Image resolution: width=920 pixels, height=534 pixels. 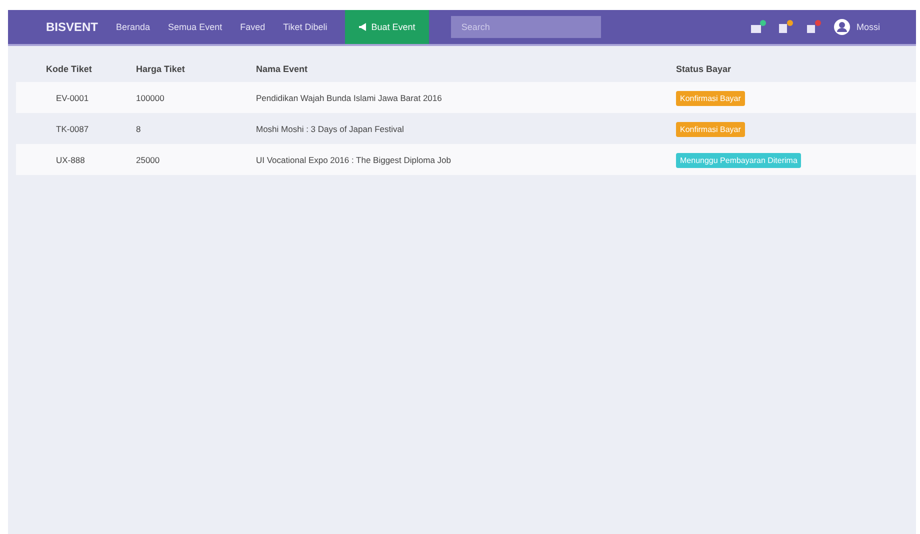 I want to click on nav-link: Tiket Dibeli, so click(x=305, y=27).